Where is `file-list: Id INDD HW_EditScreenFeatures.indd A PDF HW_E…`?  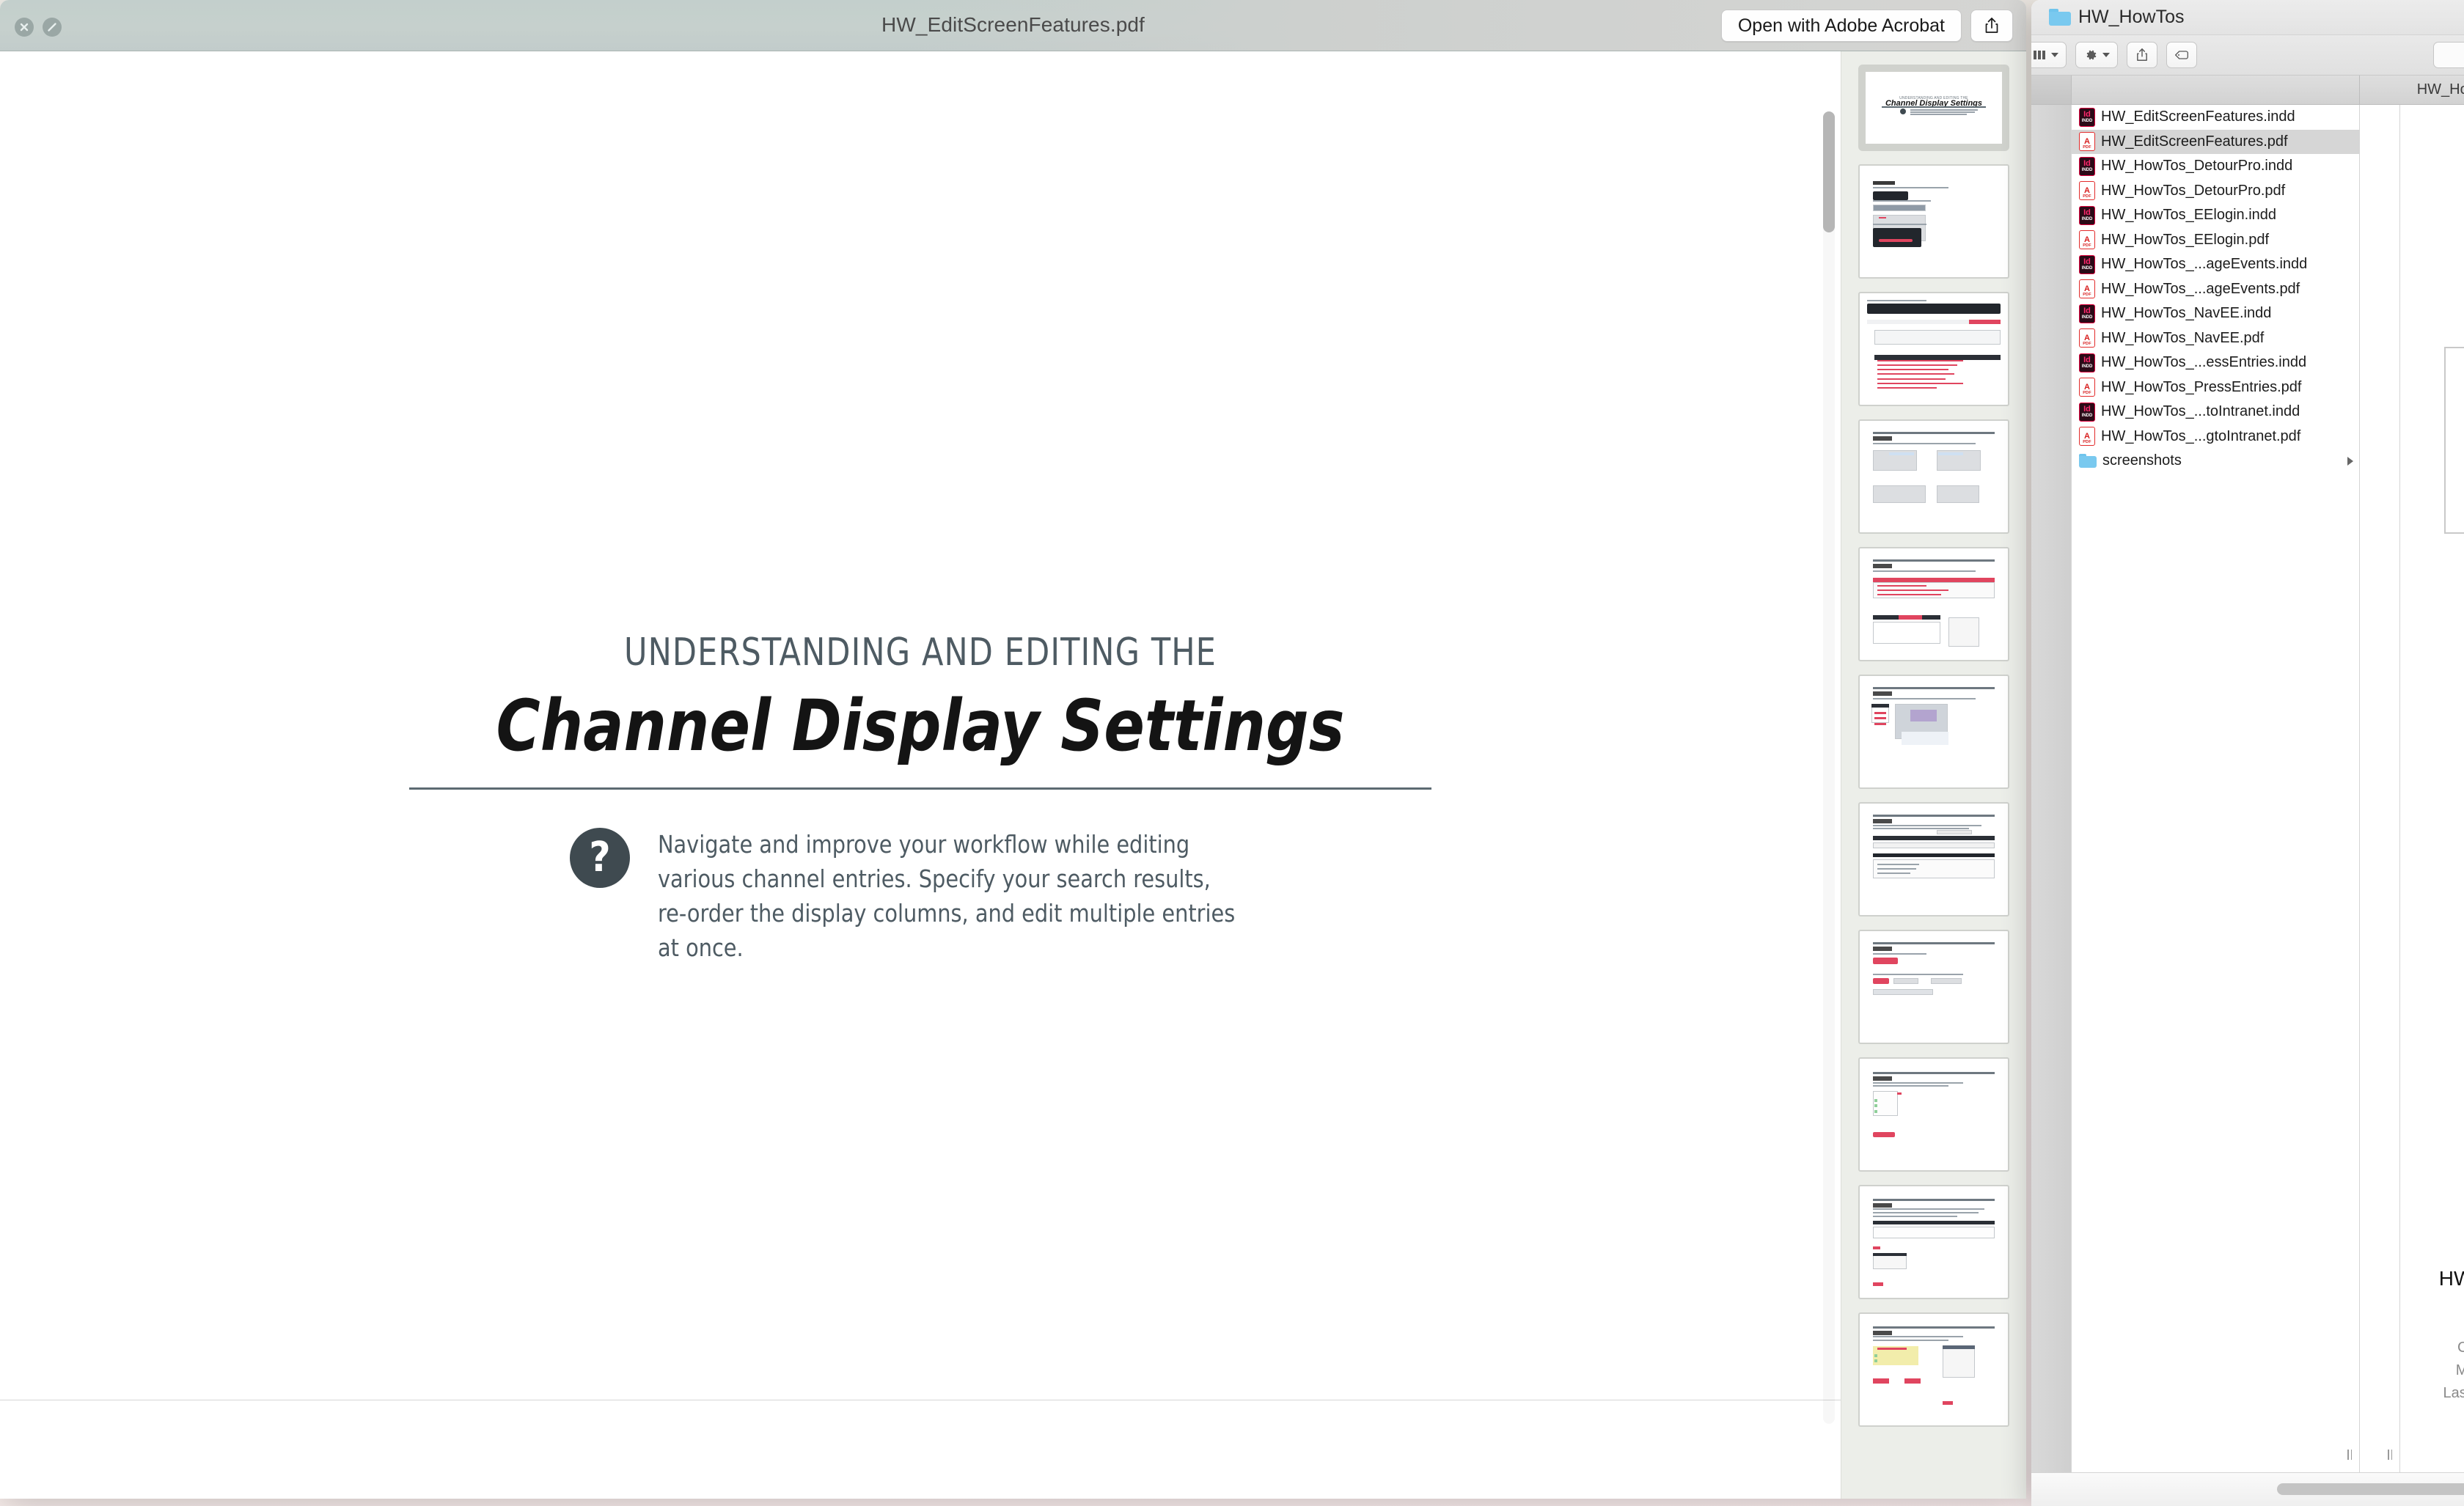 file-list: Id INDD HW_EditScreenFeatures.indd A PDF HW_E… is located at coordinates (2215, 289).